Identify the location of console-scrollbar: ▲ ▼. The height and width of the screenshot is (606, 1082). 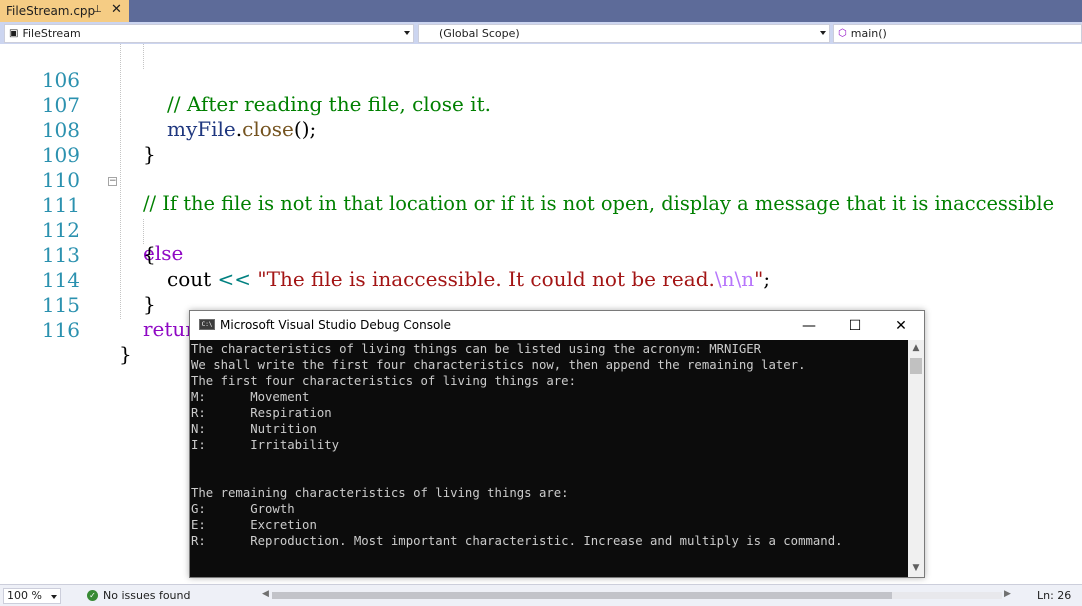
(916, 458).